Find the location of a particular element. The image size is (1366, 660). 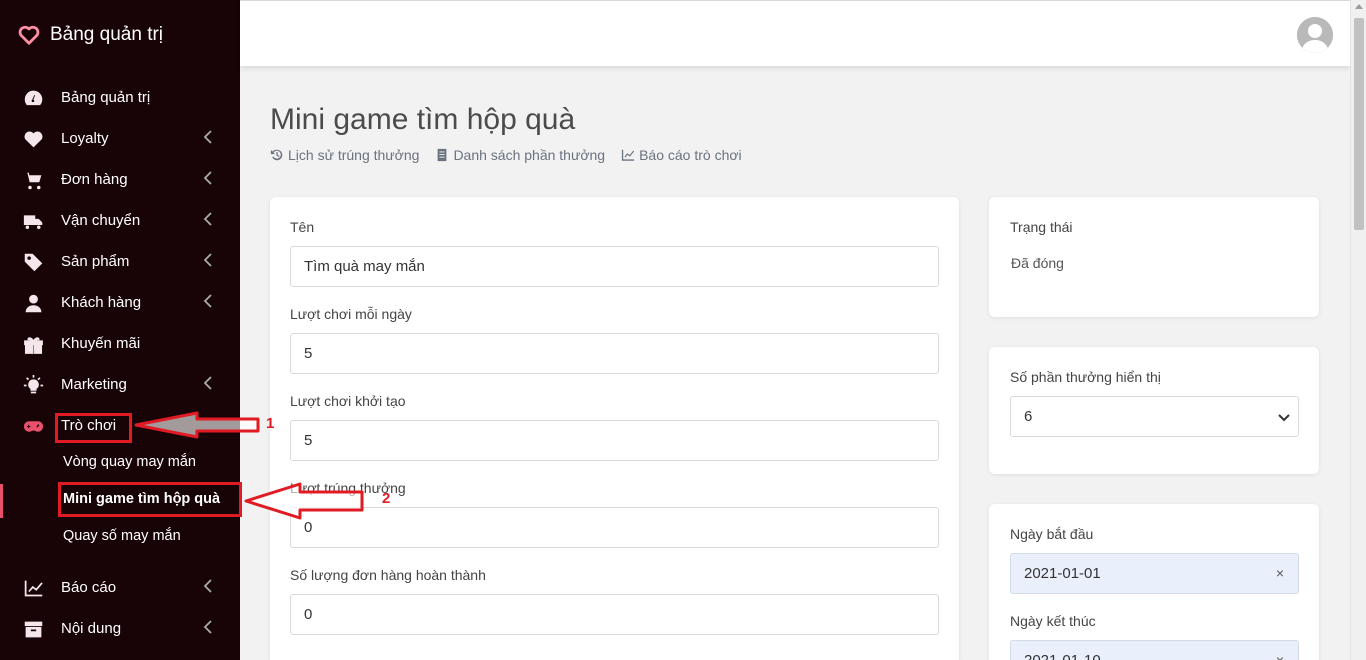

dashboard-icon is located at coordinates (33, 98).